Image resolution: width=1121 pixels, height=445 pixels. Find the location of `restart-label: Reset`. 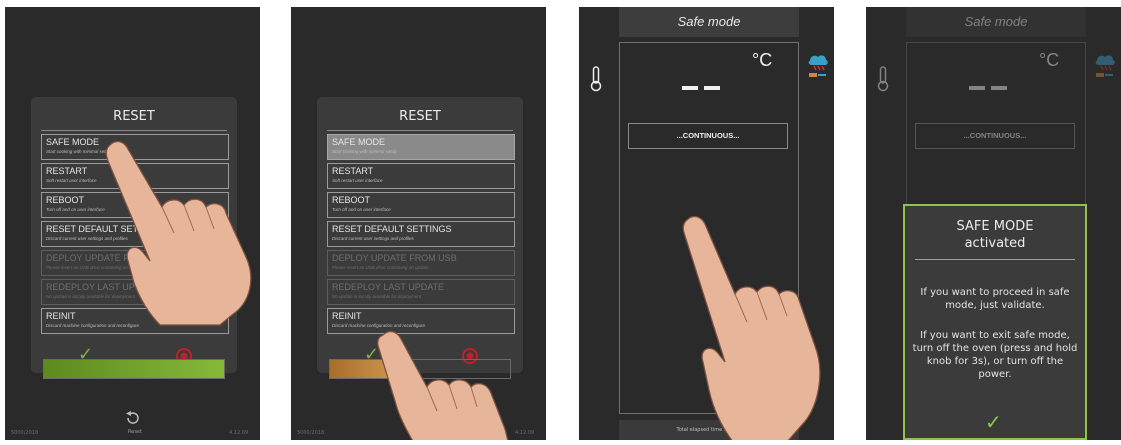

restart-label: Reset is located at coordinates (135, 432).